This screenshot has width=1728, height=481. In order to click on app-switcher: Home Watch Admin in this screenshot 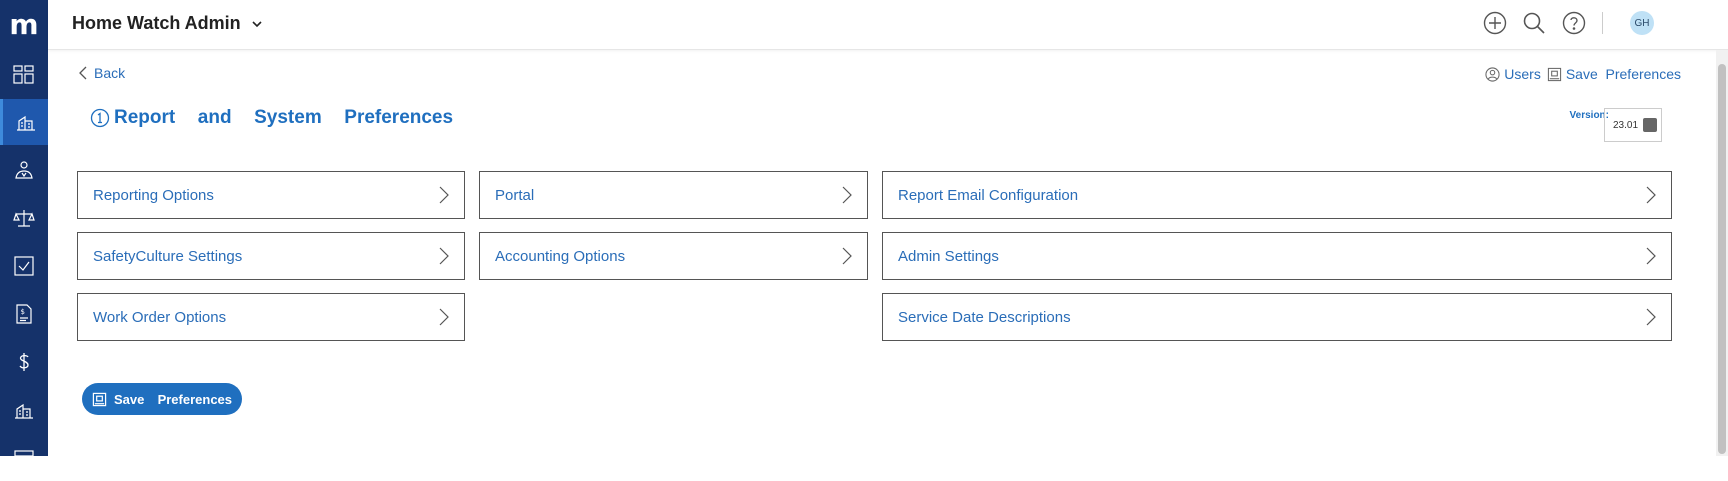, I will do `click(167, 23)`.